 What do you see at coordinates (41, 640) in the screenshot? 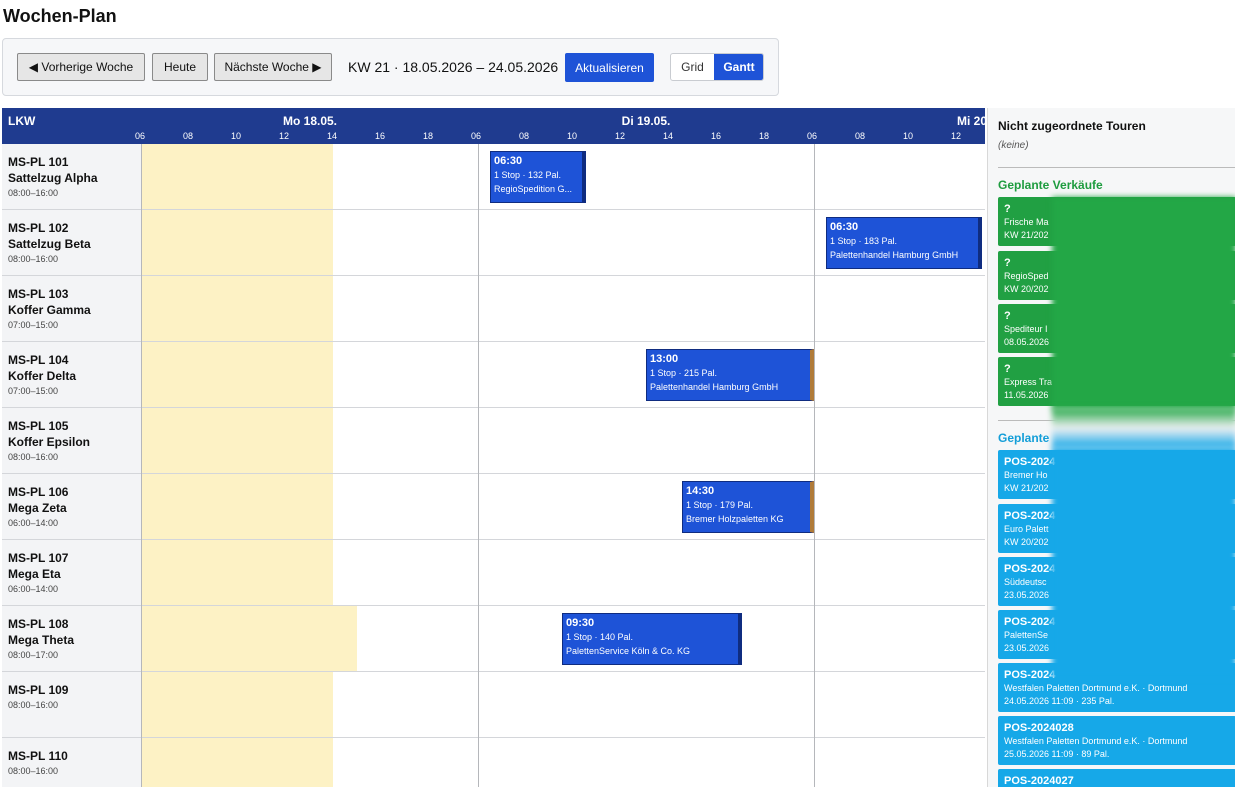
I see `truck-name: Mega Theta` at bounding box center [41, 640].